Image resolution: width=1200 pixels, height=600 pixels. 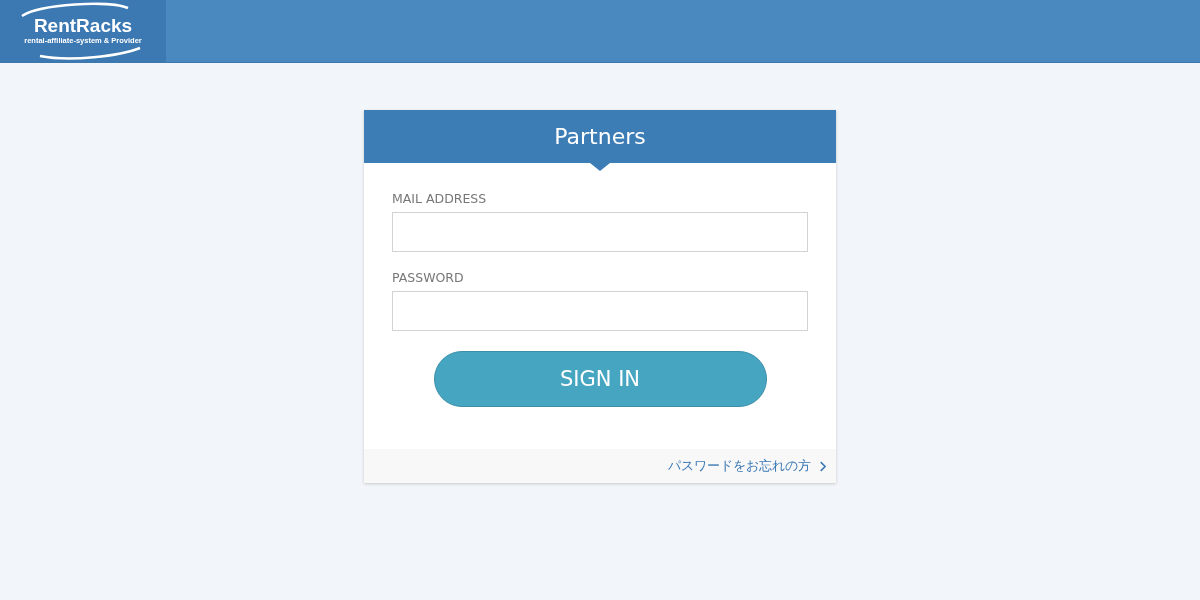 I want to click on forgot-password-link: パスワードをお忘れの方, so click(x=739, y=466).